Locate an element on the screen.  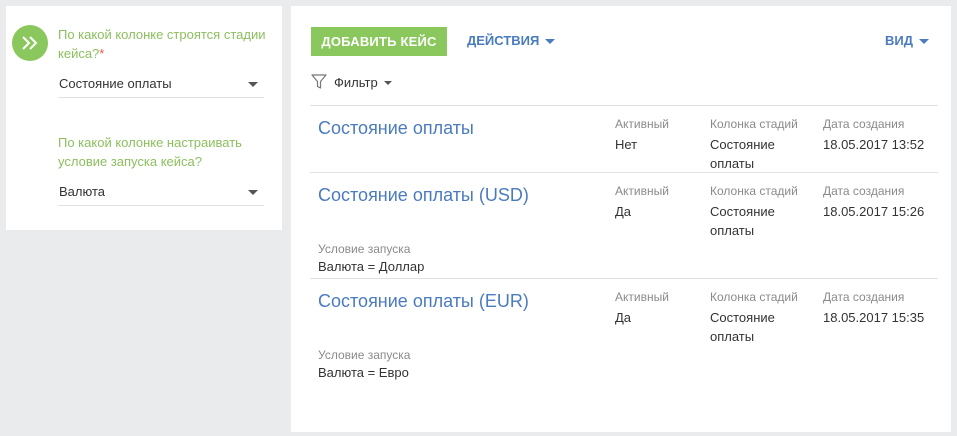
condition-column-select-value: Валюта is located at coordinates (82, 191).